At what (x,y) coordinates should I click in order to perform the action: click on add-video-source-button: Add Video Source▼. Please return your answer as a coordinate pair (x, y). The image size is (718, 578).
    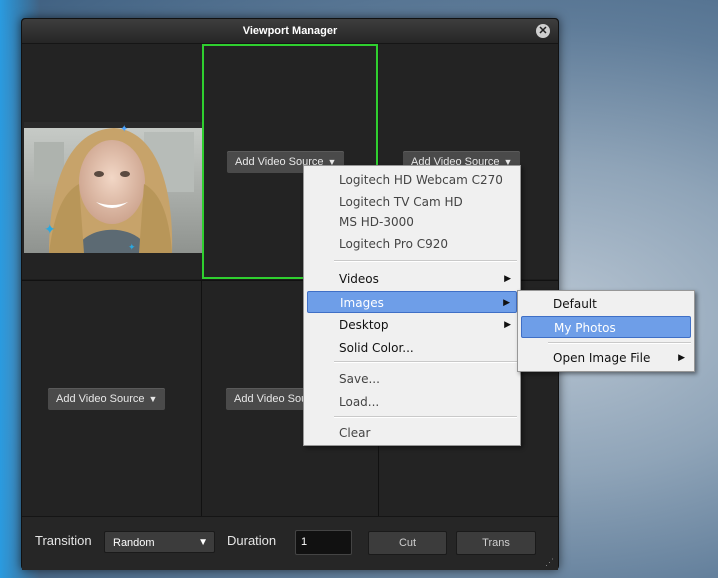
    Looking at the image, I should click on (107, 399).